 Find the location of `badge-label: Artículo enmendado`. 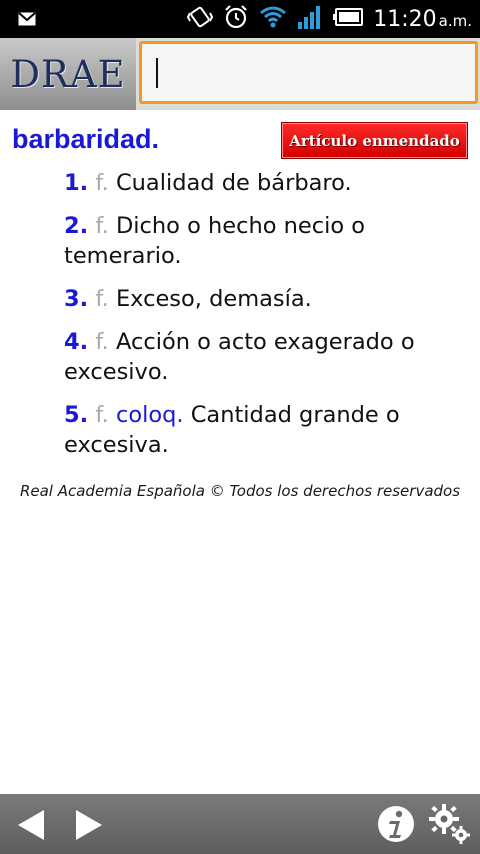

badge-label: Artículo enmendado is located at coordinates (374, 140).